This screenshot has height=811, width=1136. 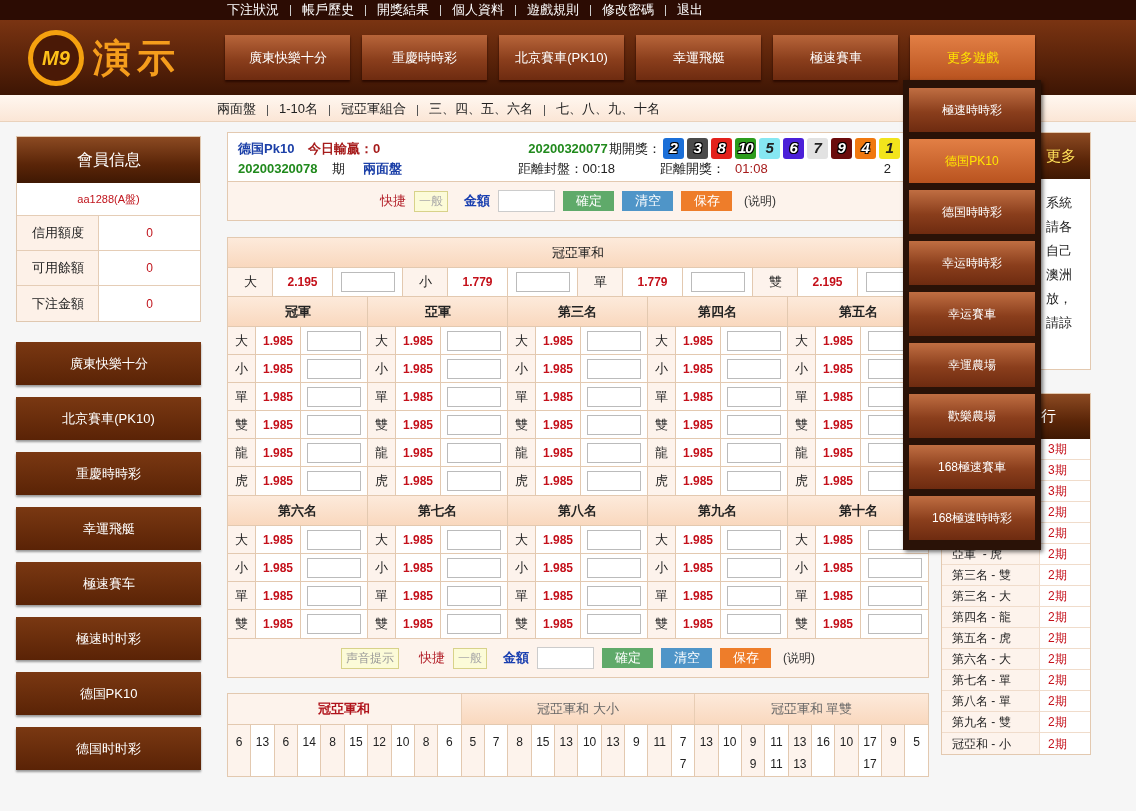 What do you see at coordinates (108, 638) in the screenshot?
I see `game-button: 極速时时彩` at bounding box center [108, 638].